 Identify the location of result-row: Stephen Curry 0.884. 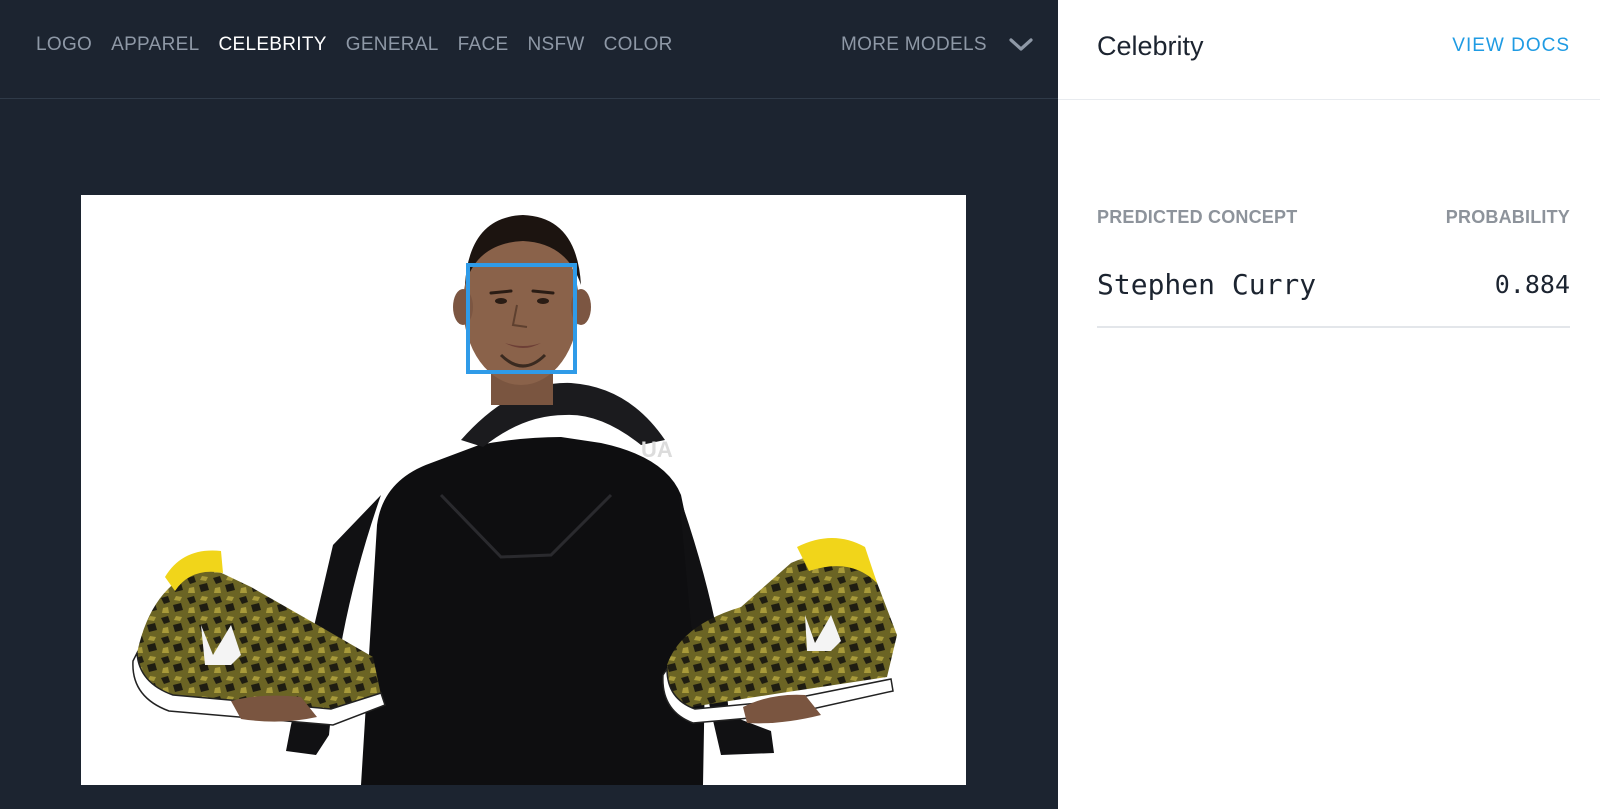
(1333, 298).